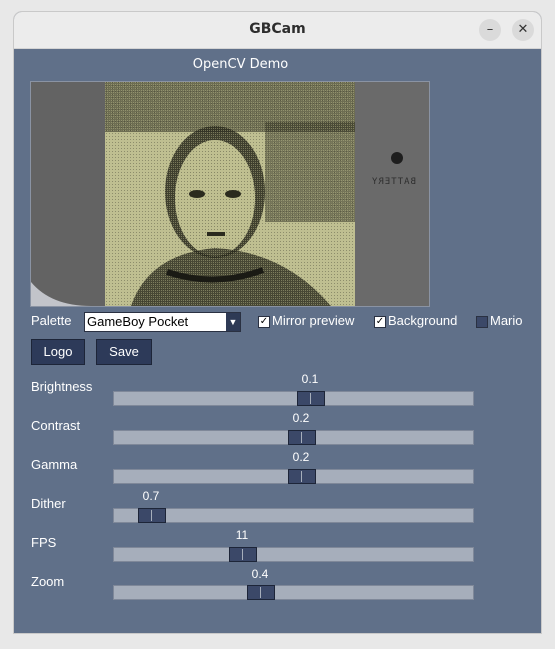 Image resolution: width=555 pixels, height=649 pixels. I want to click on palette-label: Palette, so click(51, 320).